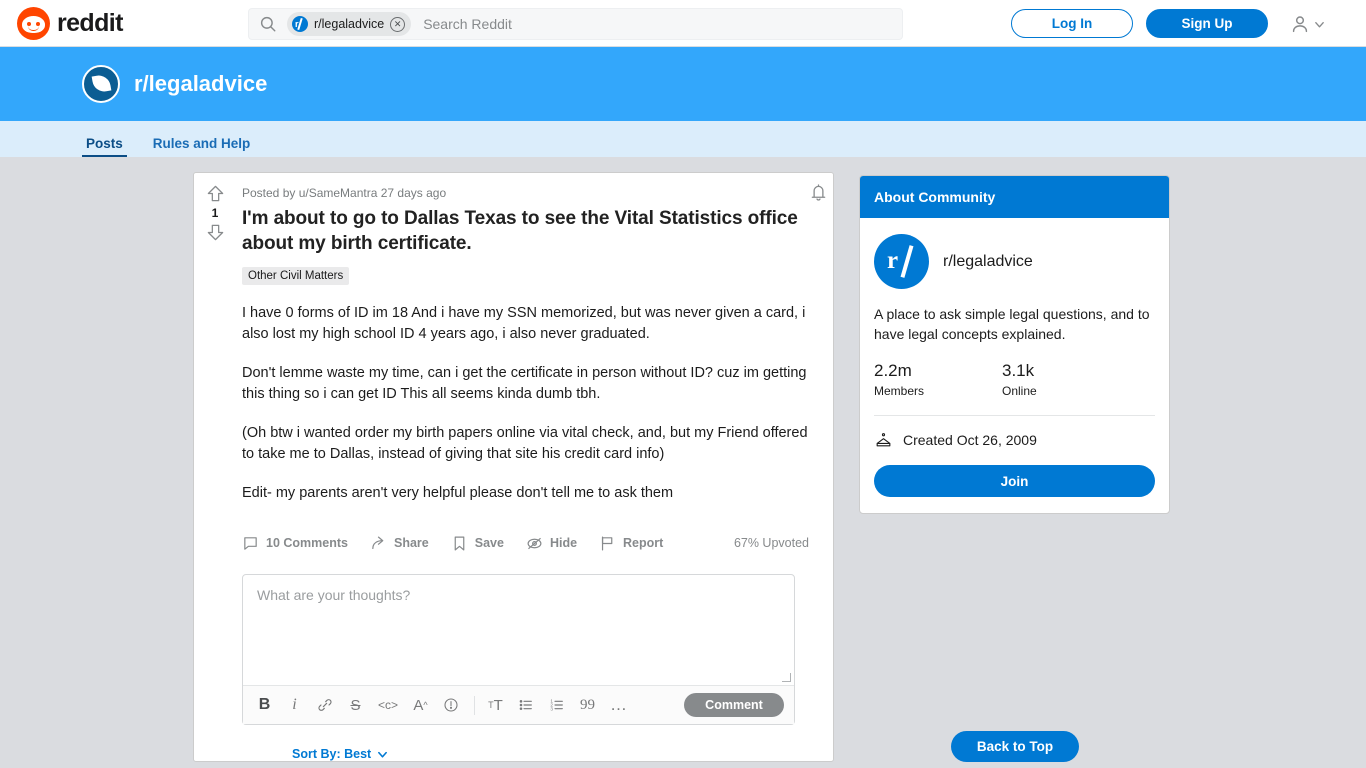 The width and height of the screenshot is (1366, 768). What do you see at coordinates (307, 543) in the screenshot?
I see `comments-label: 10 Comments` at bounding box center [307, 543].